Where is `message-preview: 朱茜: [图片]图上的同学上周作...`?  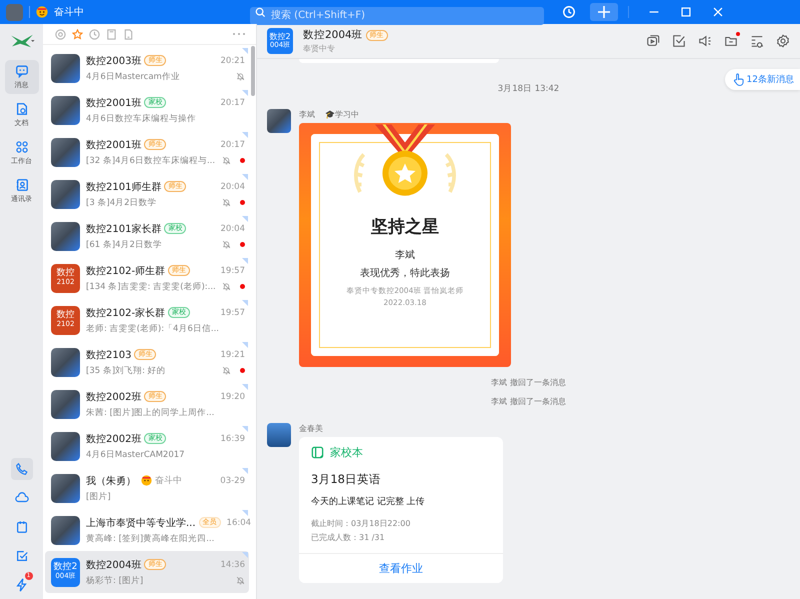
message-preview: 朱茜: [图片]图上的同学上周作... is located at coordinates (150, 412).